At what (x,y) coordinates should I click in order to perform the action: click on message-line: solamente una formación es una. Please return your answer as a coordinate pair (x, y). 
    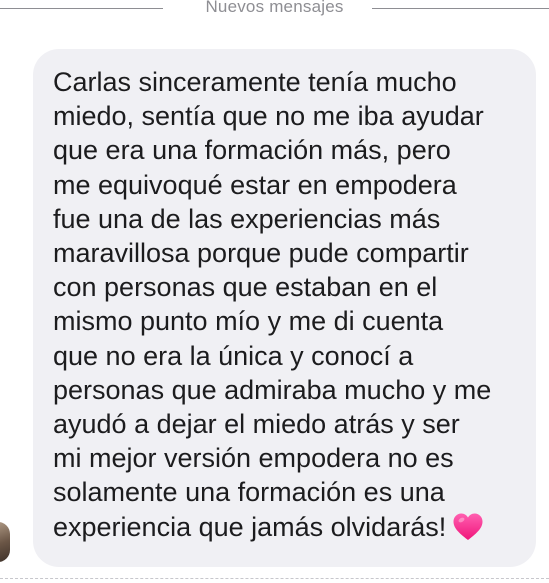
    Looking at the image, I should click on (249, 492).